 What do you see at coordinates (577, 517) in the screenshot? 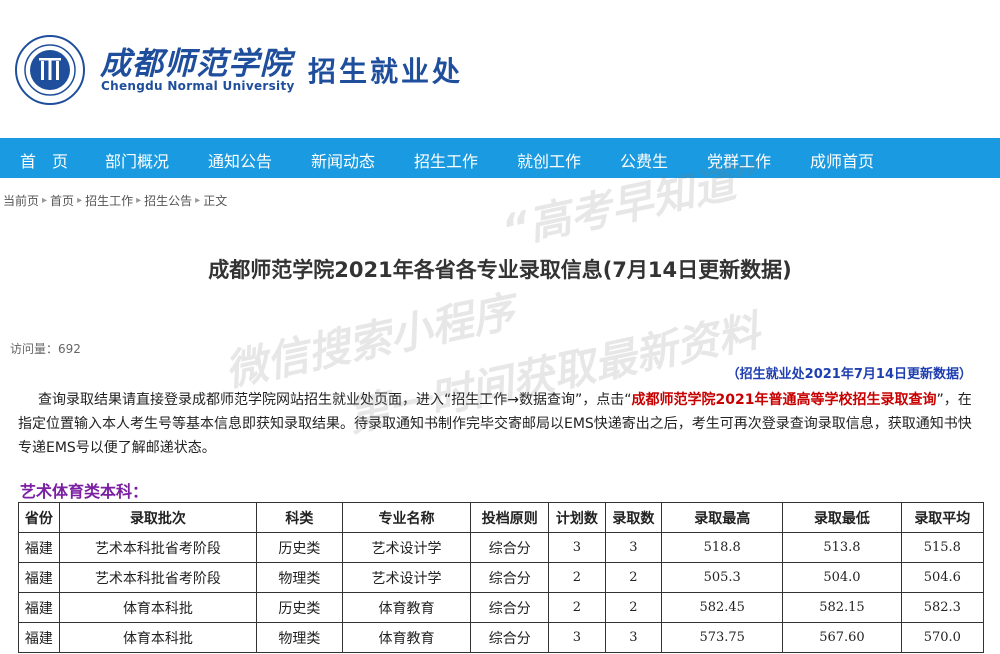
I see `column-header-plan: 计划数` at bounding box center [577, 517].